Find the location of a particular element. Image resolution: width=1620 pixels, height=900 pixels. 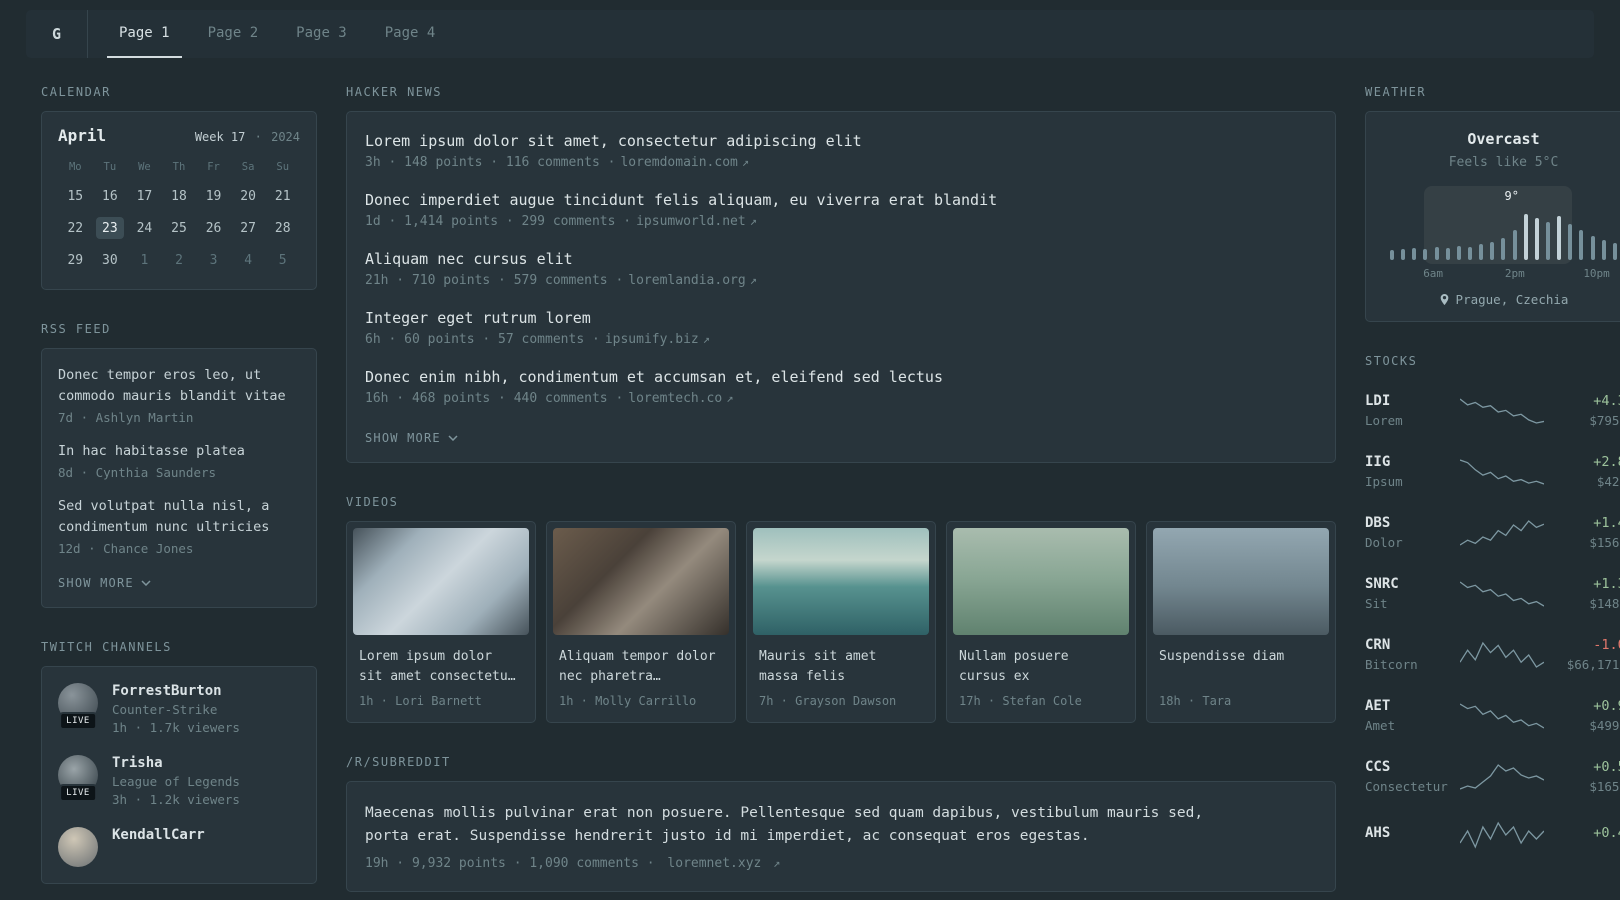

video-card: Suspendisse diam 18h · Tara is located at coordinates (1241, 622).